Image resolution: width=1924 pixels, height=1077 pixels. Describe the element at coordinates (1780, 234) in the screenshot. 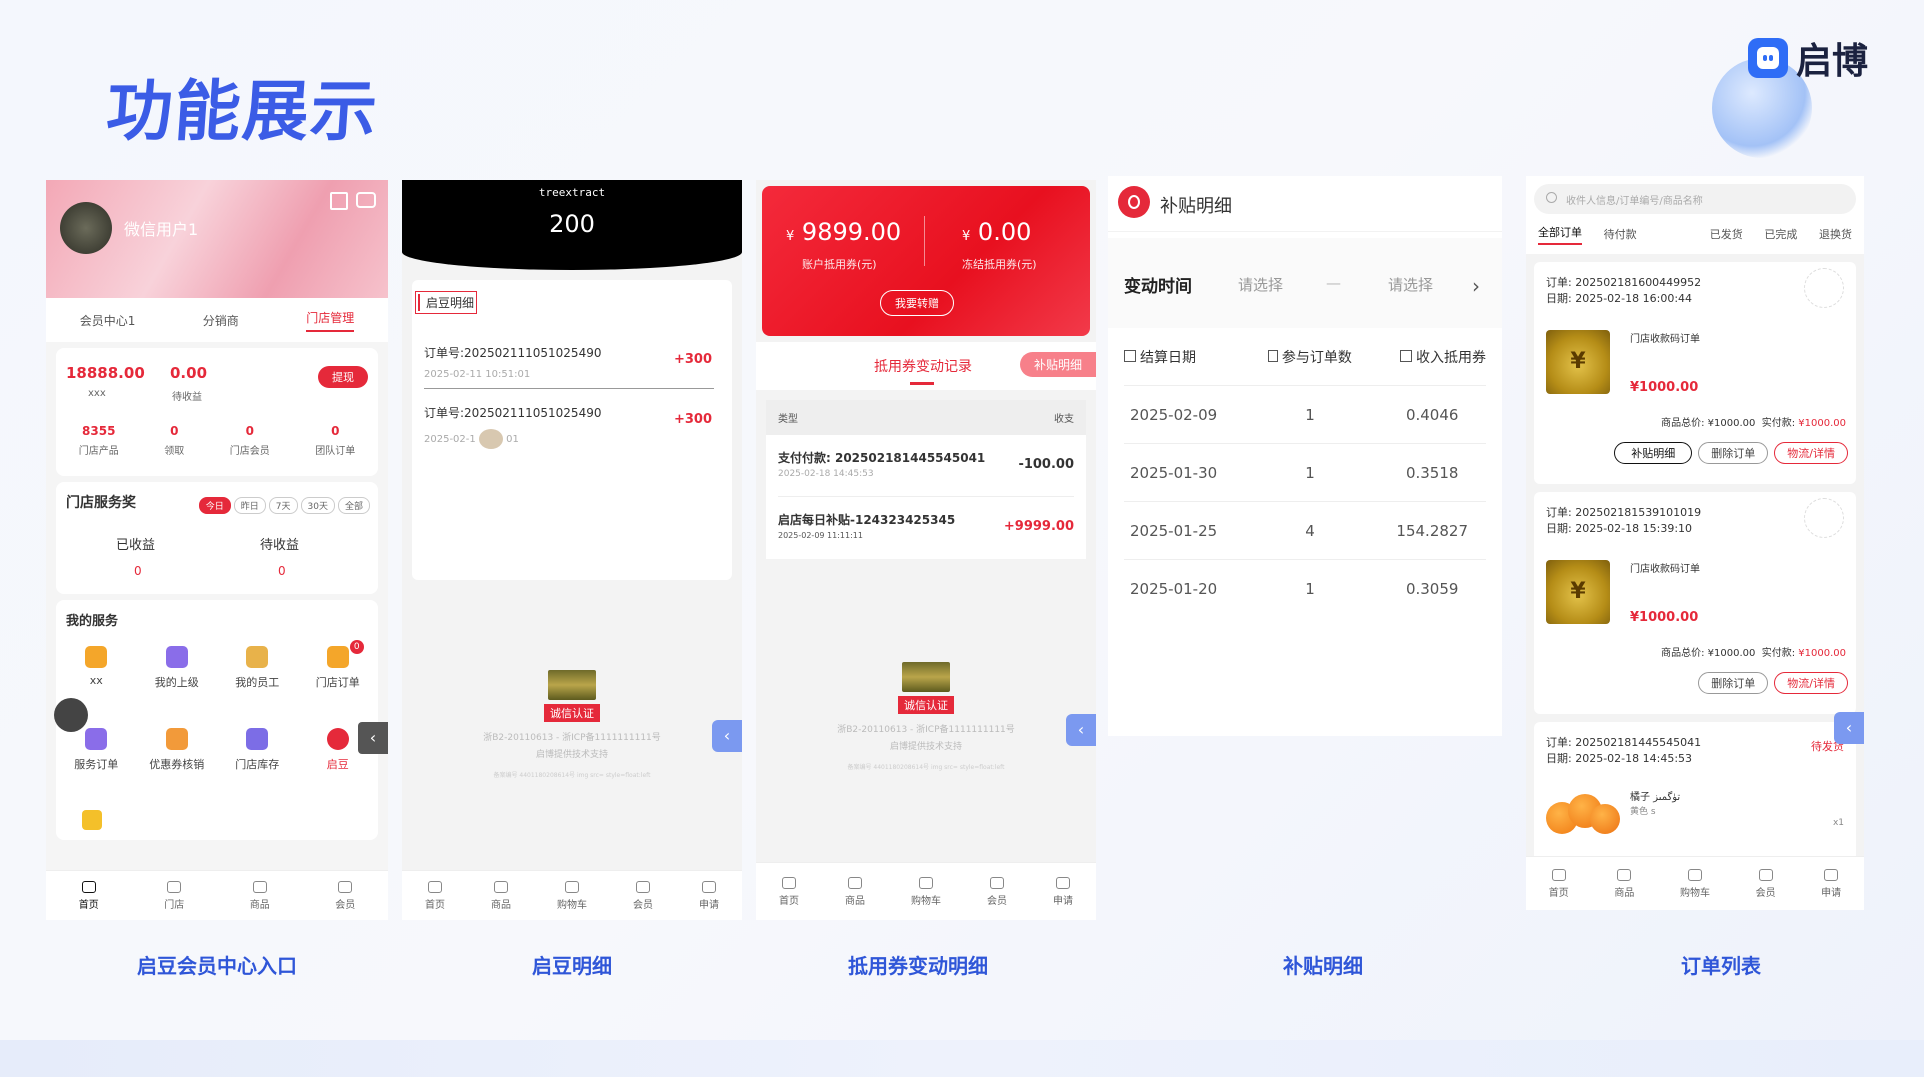

I see `tab-completed: 已完成` at that location.